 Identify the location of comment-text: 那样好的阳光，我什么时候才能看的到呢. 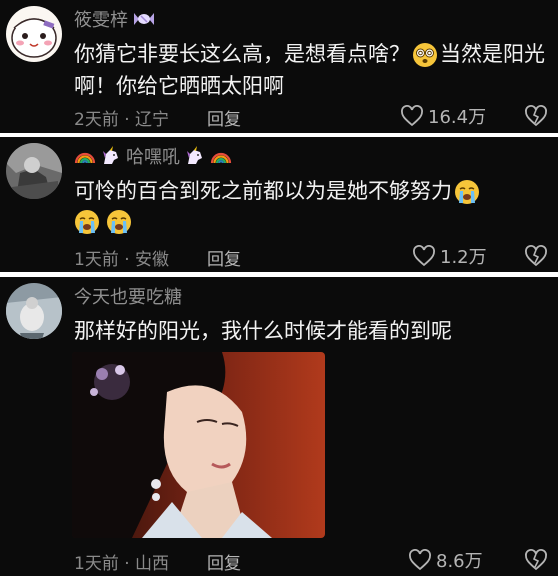
(314, 331).